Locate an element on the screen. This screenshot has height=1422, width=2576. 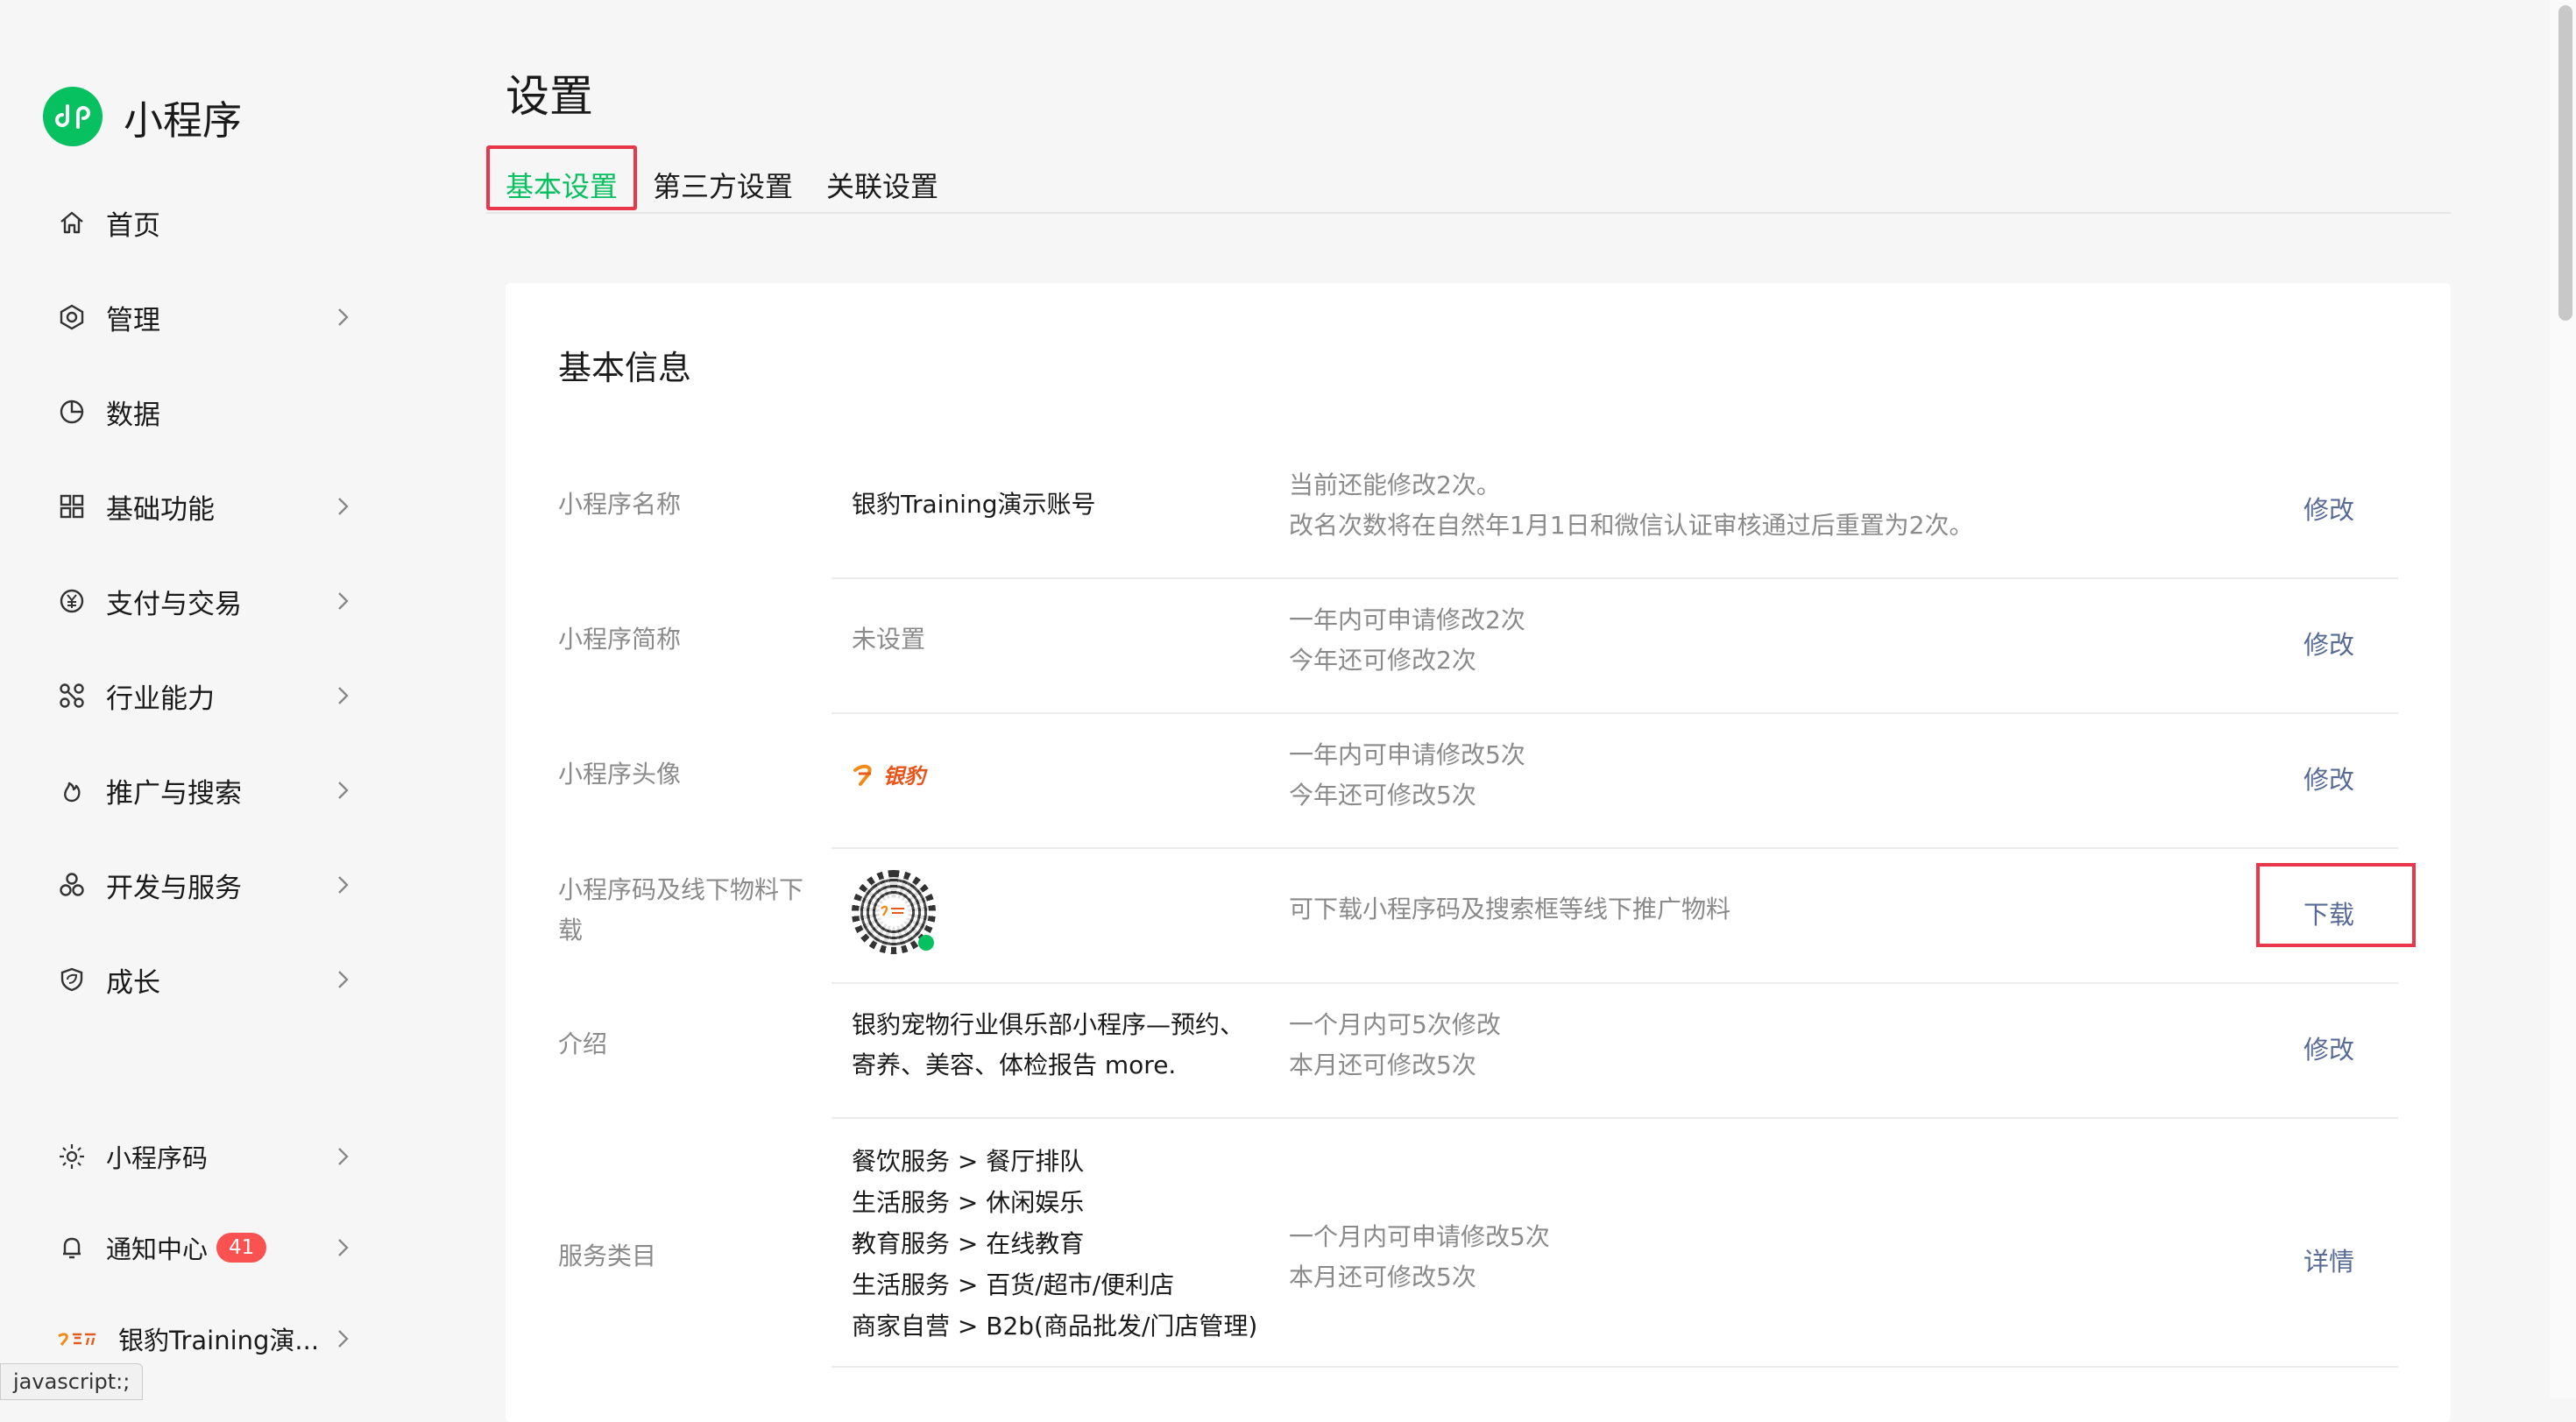
qrcode-sun-icon is located at coordinates (72, 1156).